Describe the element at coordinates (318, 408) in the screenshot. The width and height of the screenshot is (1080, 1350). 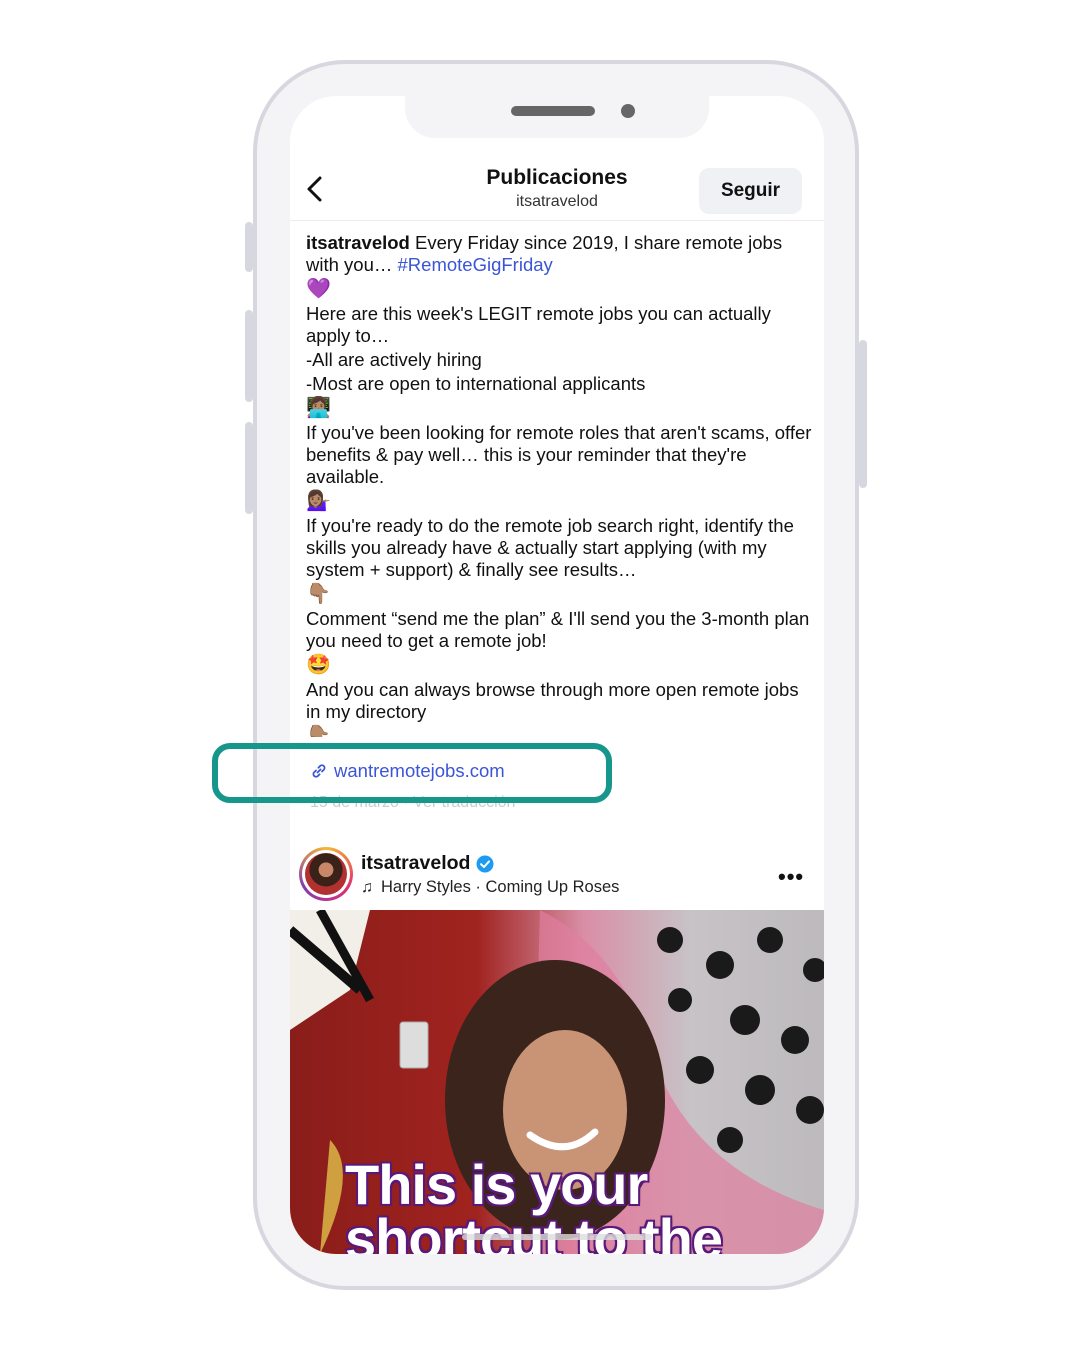
I see `technologist-emoji: 👩🏽‍💻` at that location.